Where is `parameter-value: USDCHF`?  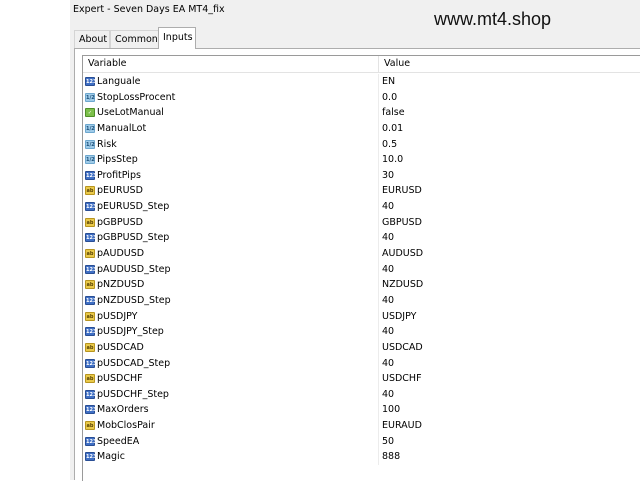 parameter-value: USDCHF is located at coordinates (402, 379).